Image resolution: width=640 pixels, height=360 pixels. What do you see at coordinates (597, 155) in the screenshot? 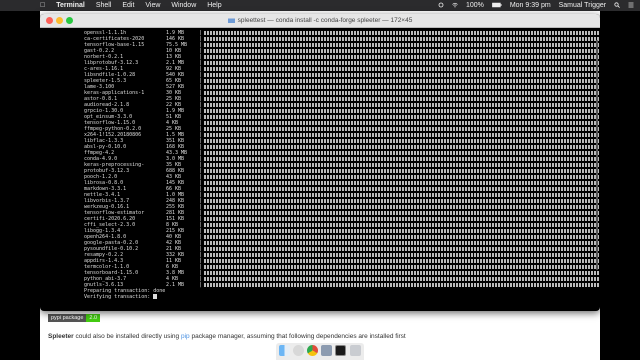
I see `terminal-scrollbar` at bounding box center [597, 155].